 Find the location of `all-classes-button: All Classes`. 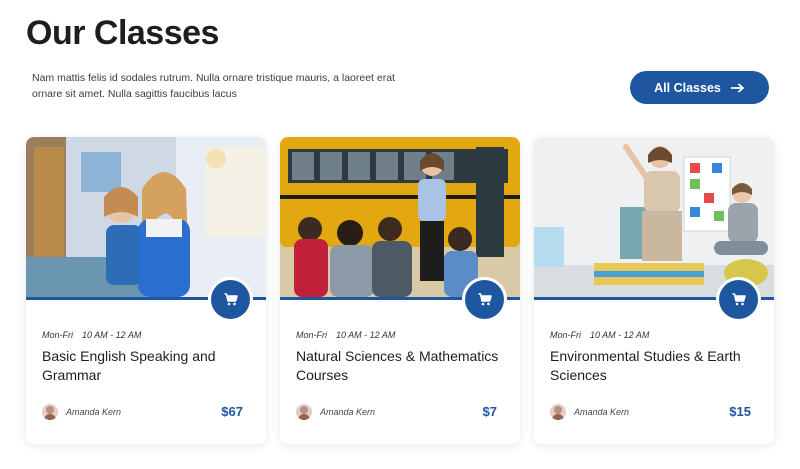

all-classes-button: All Classes is located at coordinates (699, 87).